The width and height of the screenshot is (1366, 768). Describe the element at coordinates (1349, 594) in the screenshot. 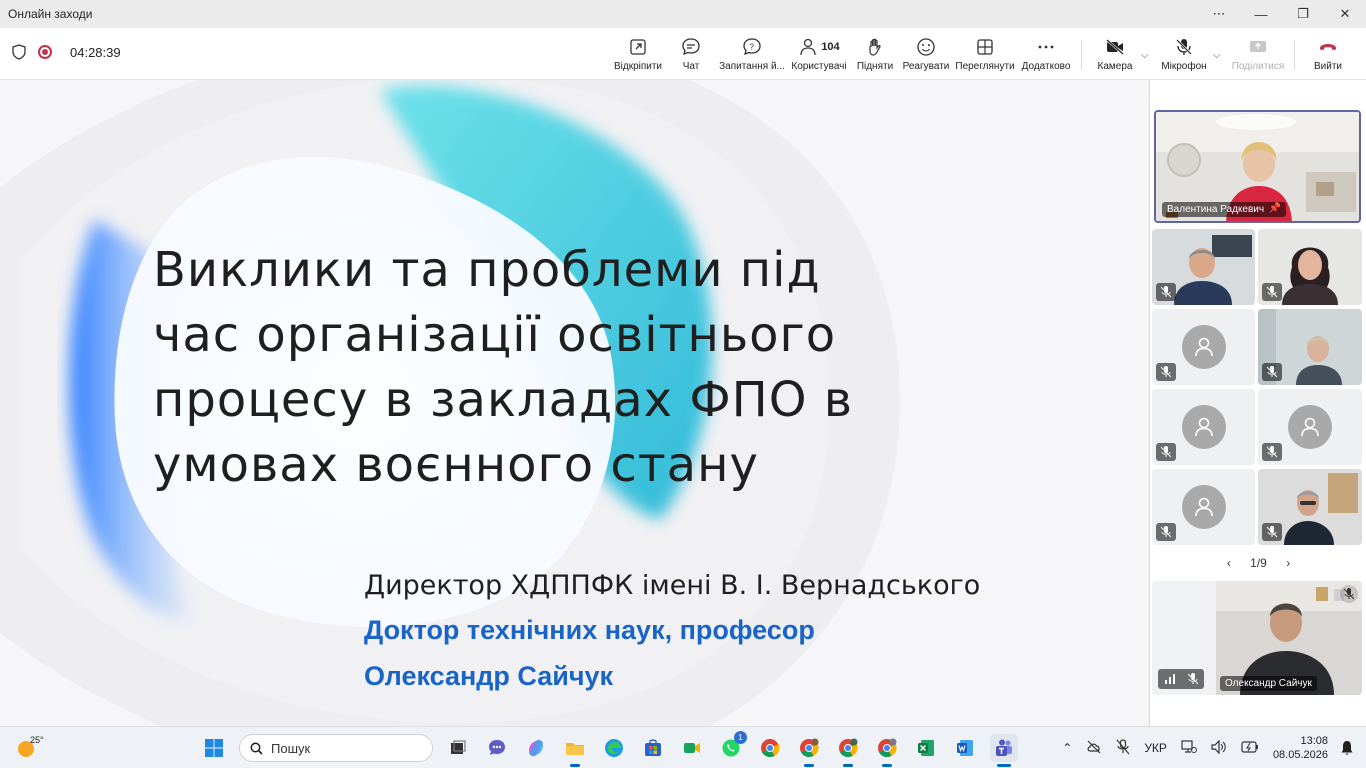

I see `self-mic-off-indicator` at that location.